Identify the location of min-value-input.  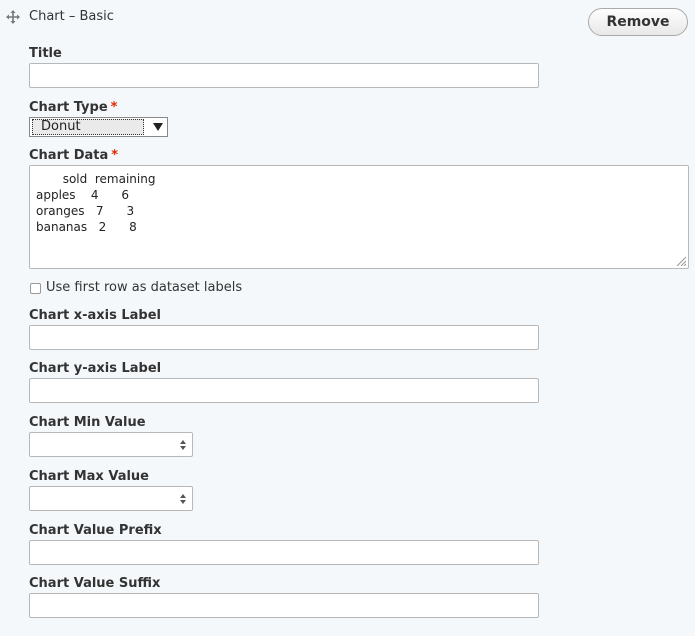
(111, 444).